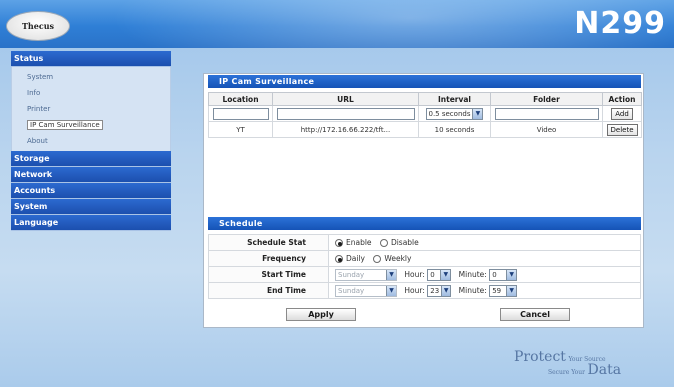 The width and height of the screenshot is (674, 387). Describe the element at coordinates (91, 77) in the screenshot. I see `sidebar-item-system-status: System` at that location.